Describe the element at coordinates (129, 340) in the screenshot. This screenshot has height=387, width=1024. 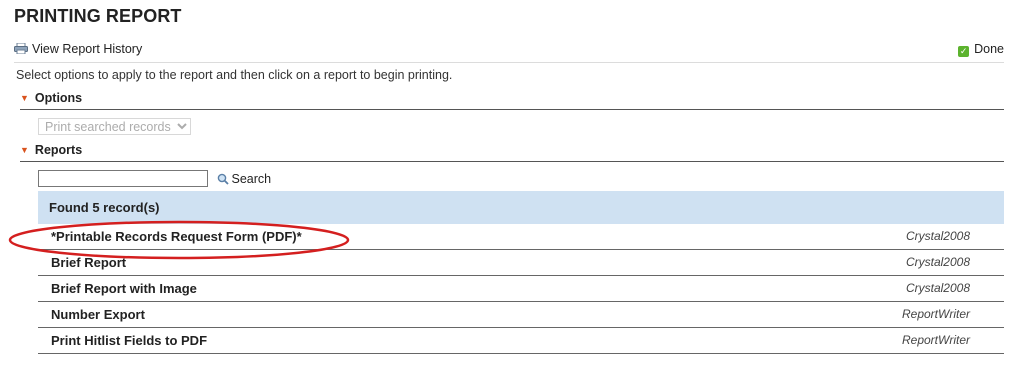
I see `report-name: Print Hitlist Fields to PDF` at that location.